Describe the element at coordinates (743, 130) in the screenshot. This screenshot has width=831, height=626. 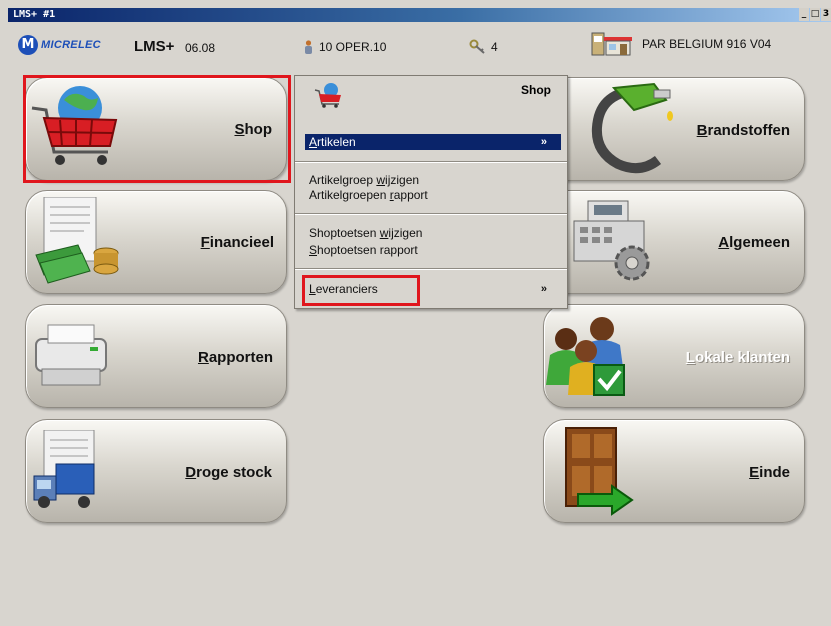
I see `tile-brandstoffen-label: Brandstoffen` at that location.